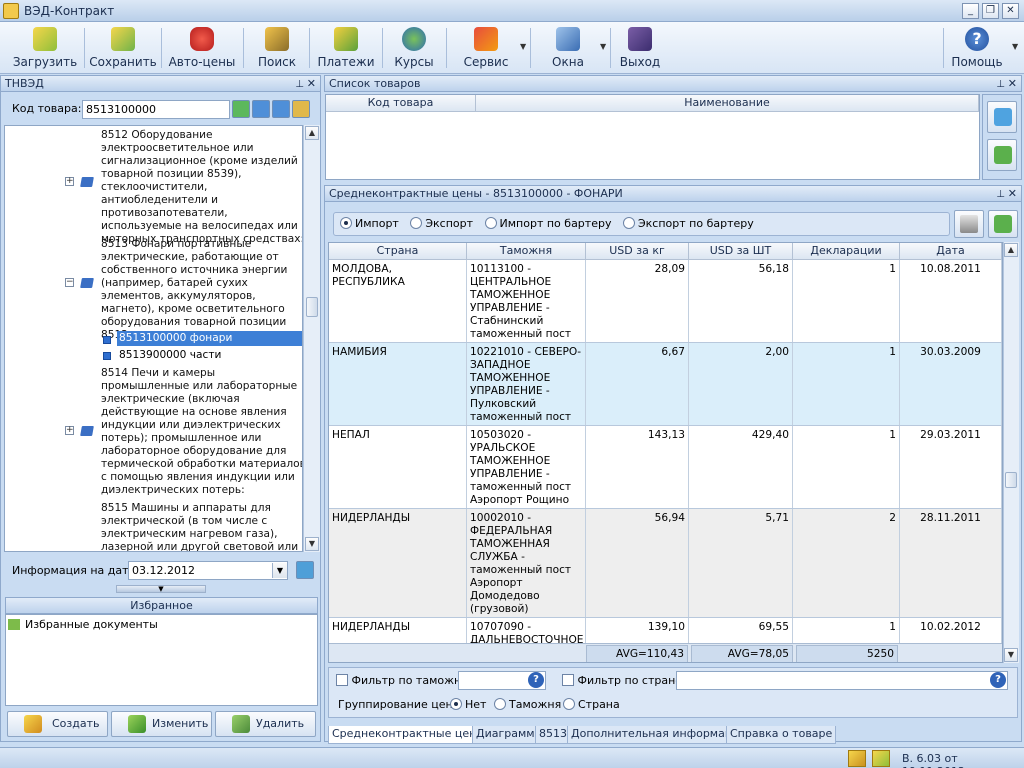 The width and height of the screenshot is (1024, 768). I want to click on tree-leaf-8513900000: 8513900000 части, so click(170, 355).